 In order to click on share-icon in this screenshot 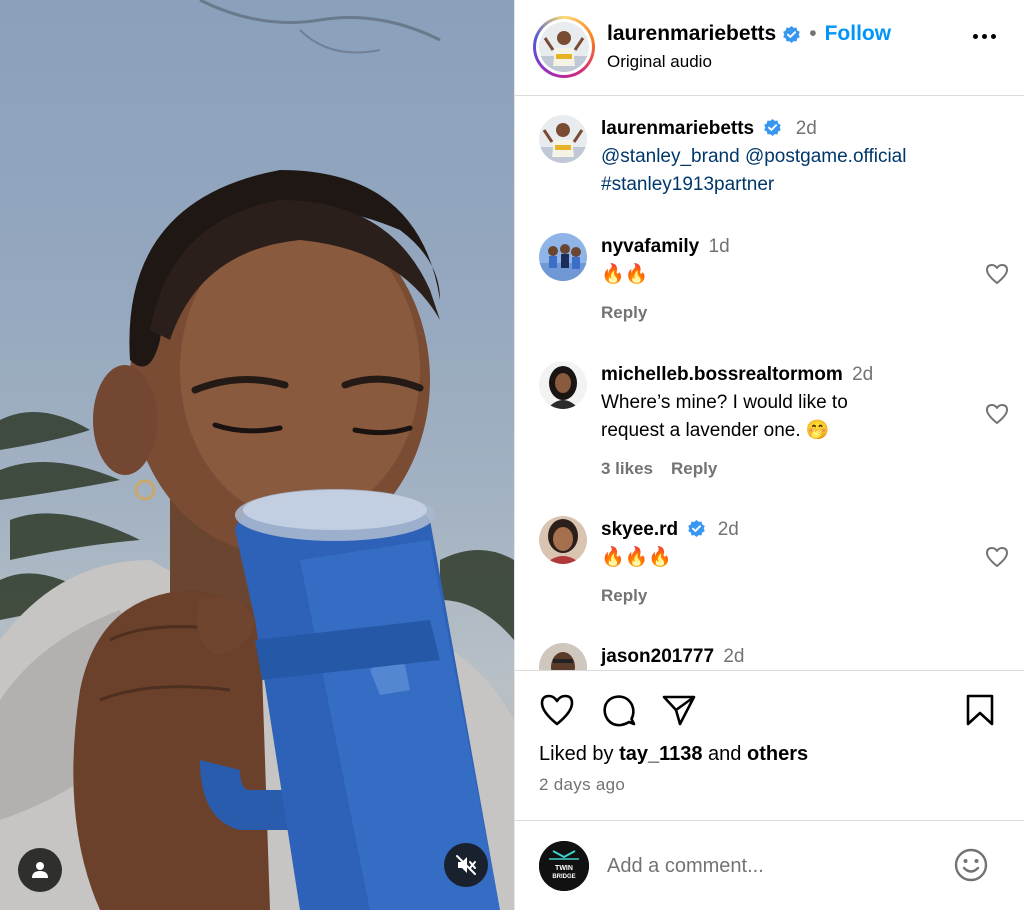, I will do `click(679, 710)`.